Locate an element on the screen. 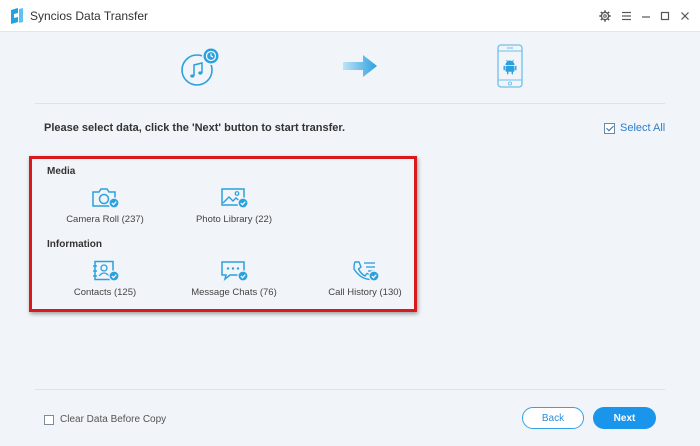  settings-button is located at coordinates (605, 16).